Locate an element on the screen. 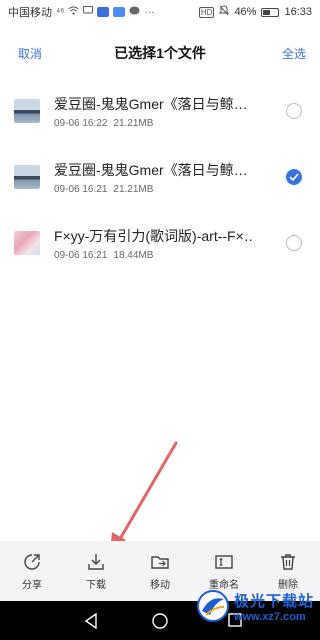  more-icon: ··· is located at coordinates (149, 12).